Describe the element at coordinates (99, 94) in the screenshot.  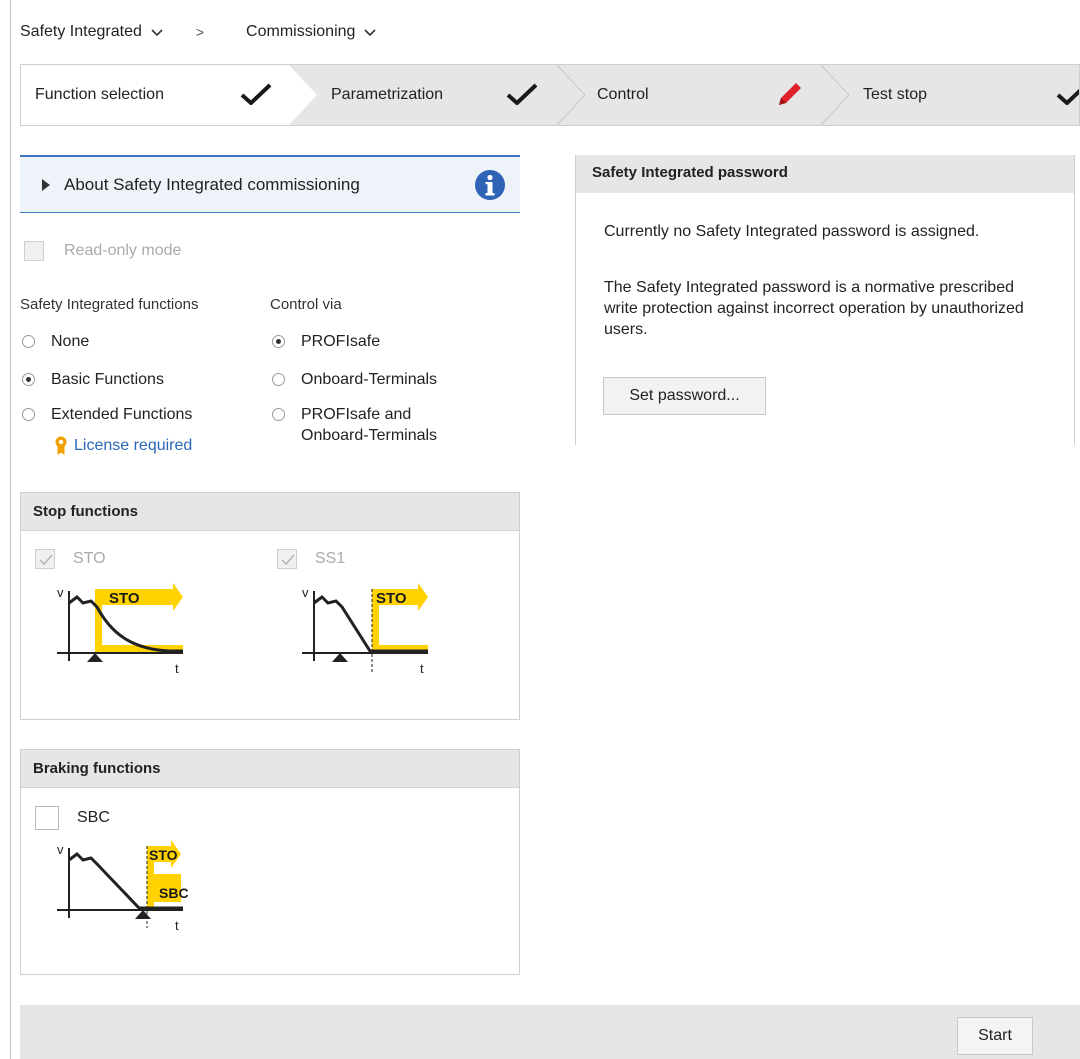
I see `step-label: Function selection` at that location.